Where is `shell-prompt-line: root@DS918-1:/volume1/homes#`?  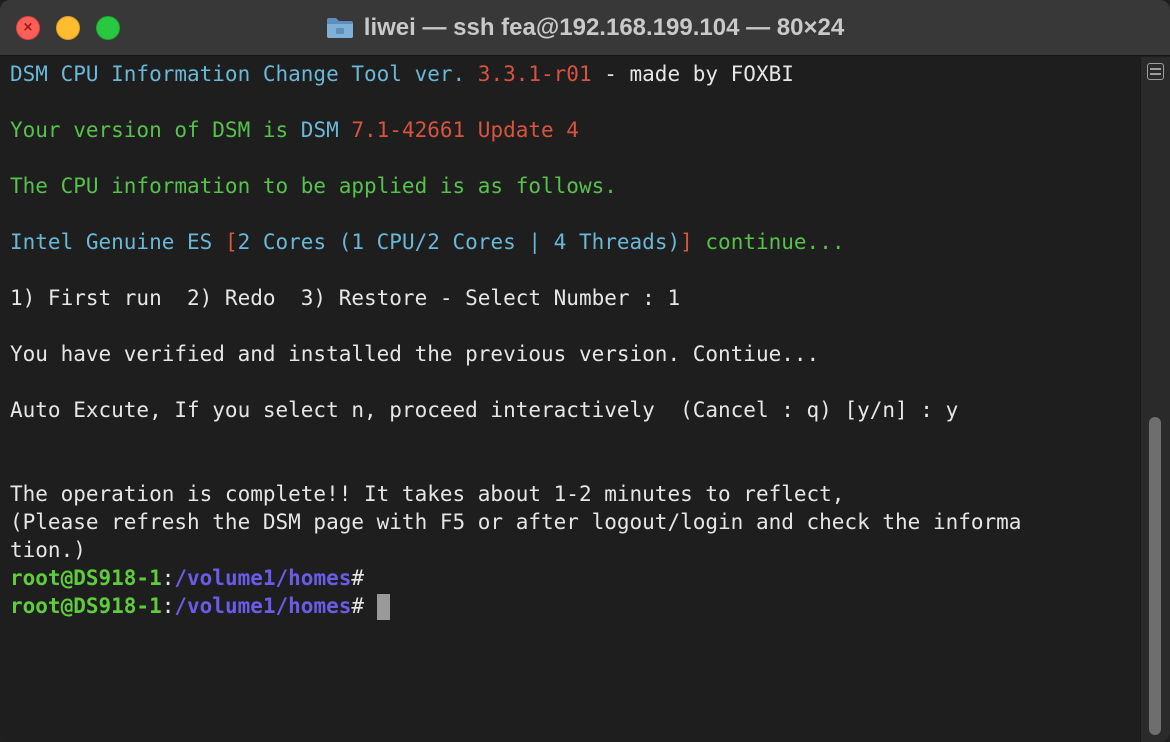 shell-prompt-line: root@DS918-1:/volume1/homes# is located at coordinates (187, 578).